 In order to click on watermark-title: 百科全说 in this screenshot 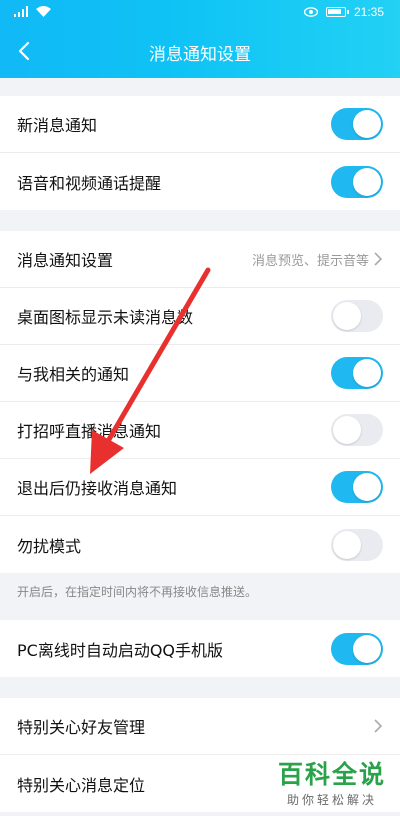, I will do `click(331, 774)`.